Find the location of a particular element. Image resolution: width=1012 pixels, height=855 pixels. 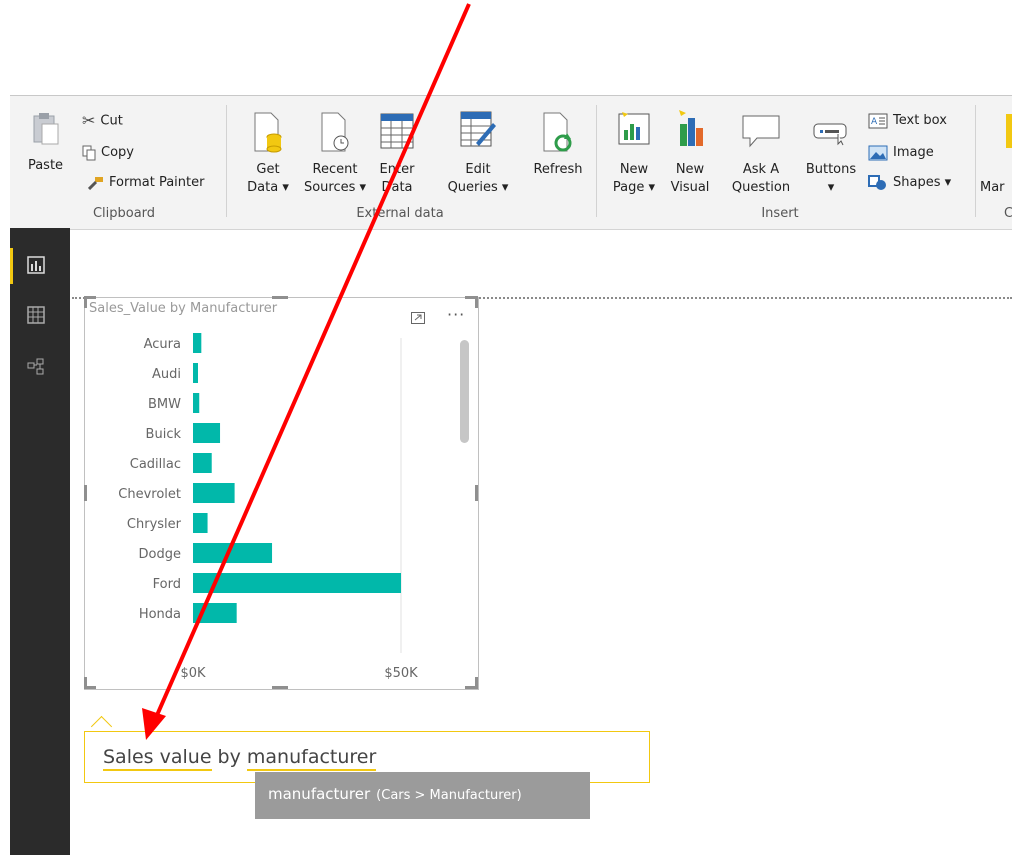

category-label: Buick is located at coordinates (164, 434).